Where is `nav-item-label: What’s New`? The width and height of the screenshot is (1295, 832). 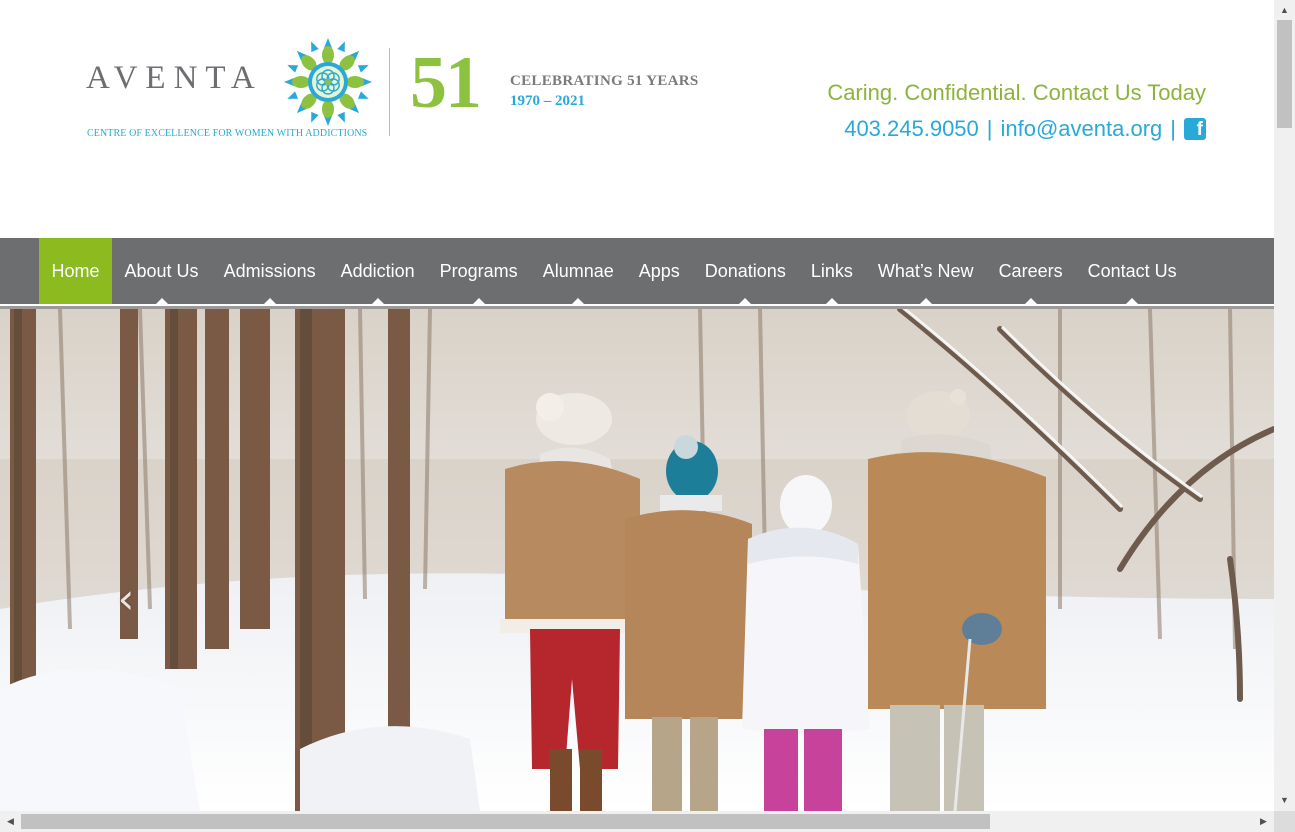
nav-item-label: What’s New is located at coordinates (925, 270).